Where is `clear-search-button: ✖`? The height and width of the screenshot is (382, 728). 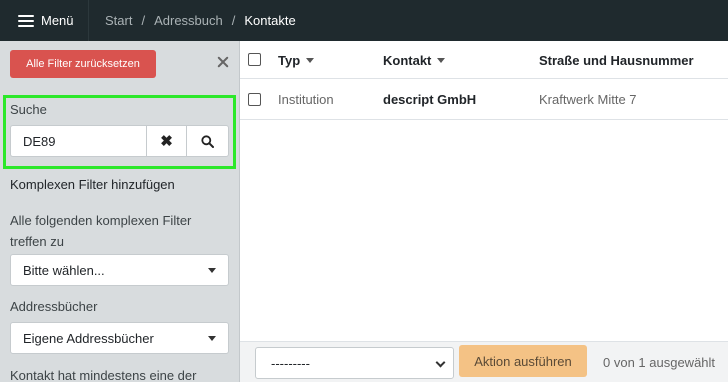 clear-search-button: ✖ is located at coordinates (166, 141).